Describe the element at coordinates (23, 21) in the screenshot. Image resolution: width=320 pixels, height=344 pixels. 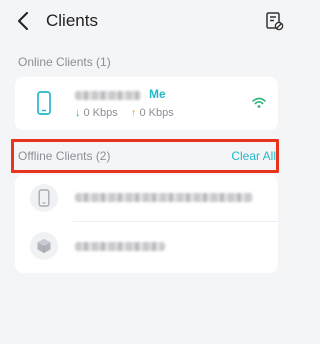
I see `back-arrow-icon` at that location.